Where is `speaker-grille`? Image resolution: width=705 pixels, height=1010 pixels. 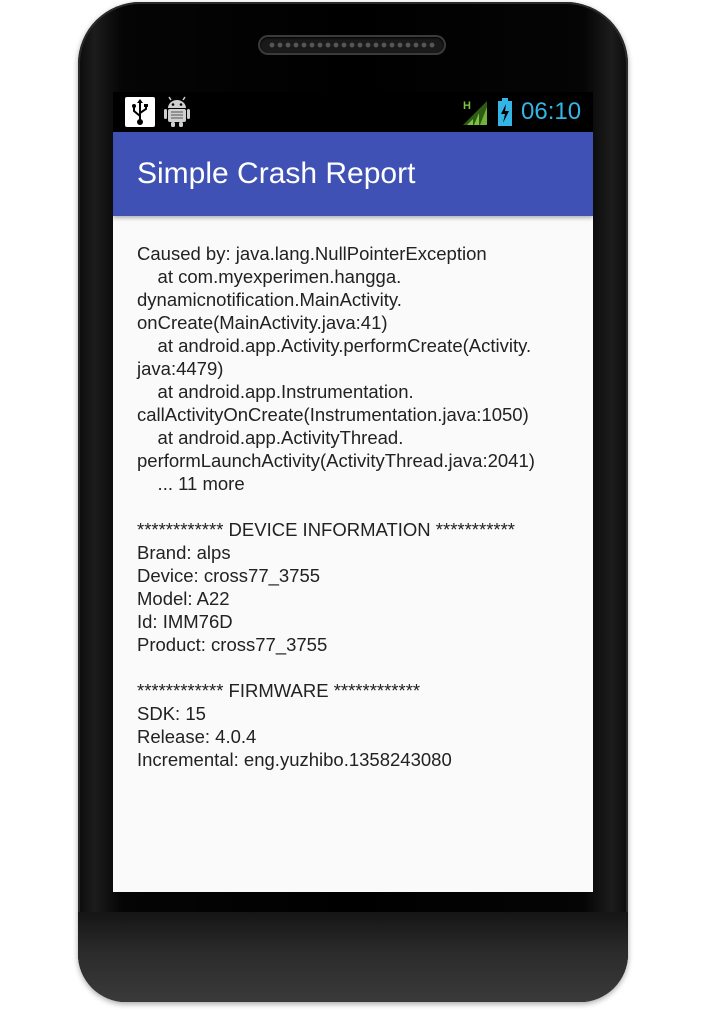 speaker-grille is located at coordinates (352, 45).